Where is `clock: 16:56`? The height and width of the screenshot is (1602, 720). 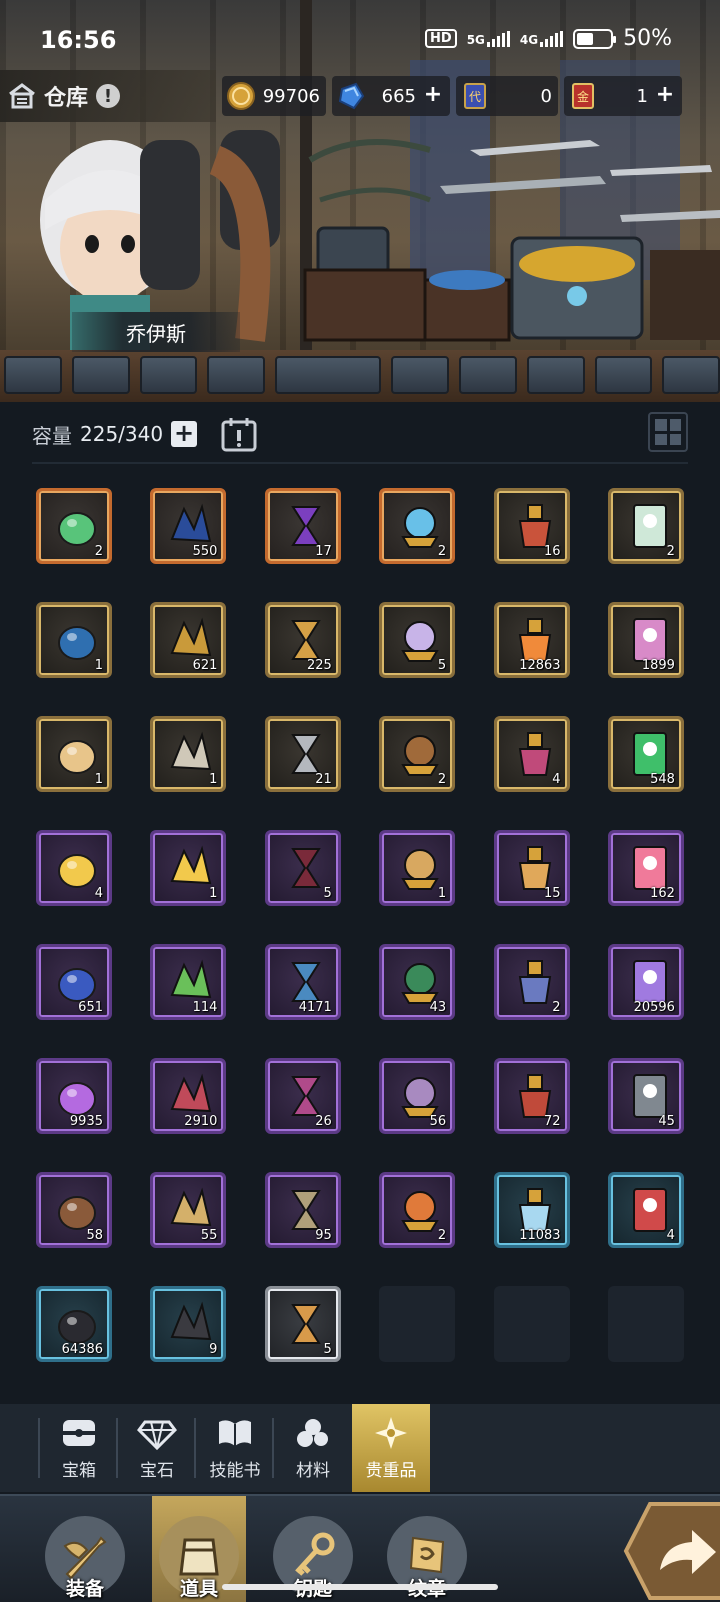
clock: 16:56 is located at coordinates (78, 40).